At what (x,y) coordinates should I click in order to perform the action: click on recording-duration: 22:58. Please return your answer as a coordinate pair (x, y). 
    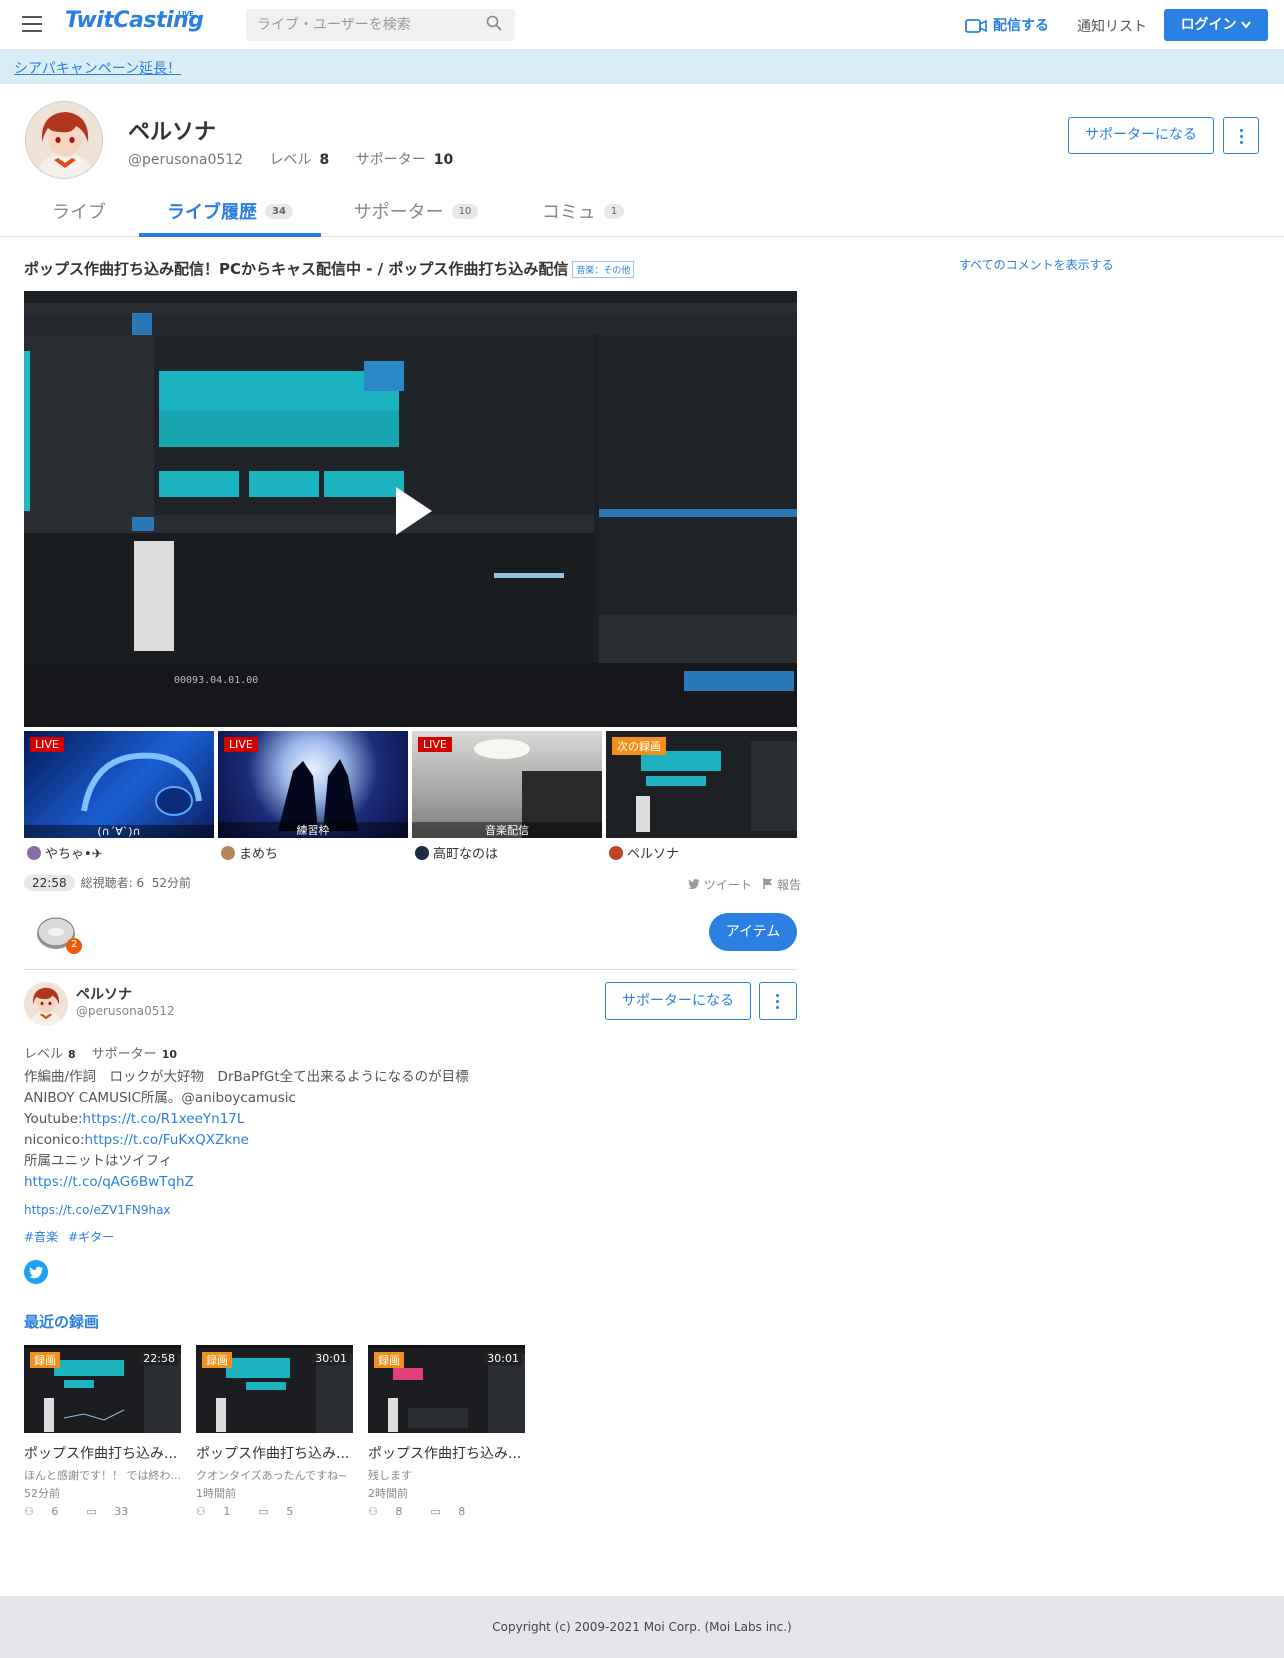
    Looking at the image, I should click on (159, 1358).